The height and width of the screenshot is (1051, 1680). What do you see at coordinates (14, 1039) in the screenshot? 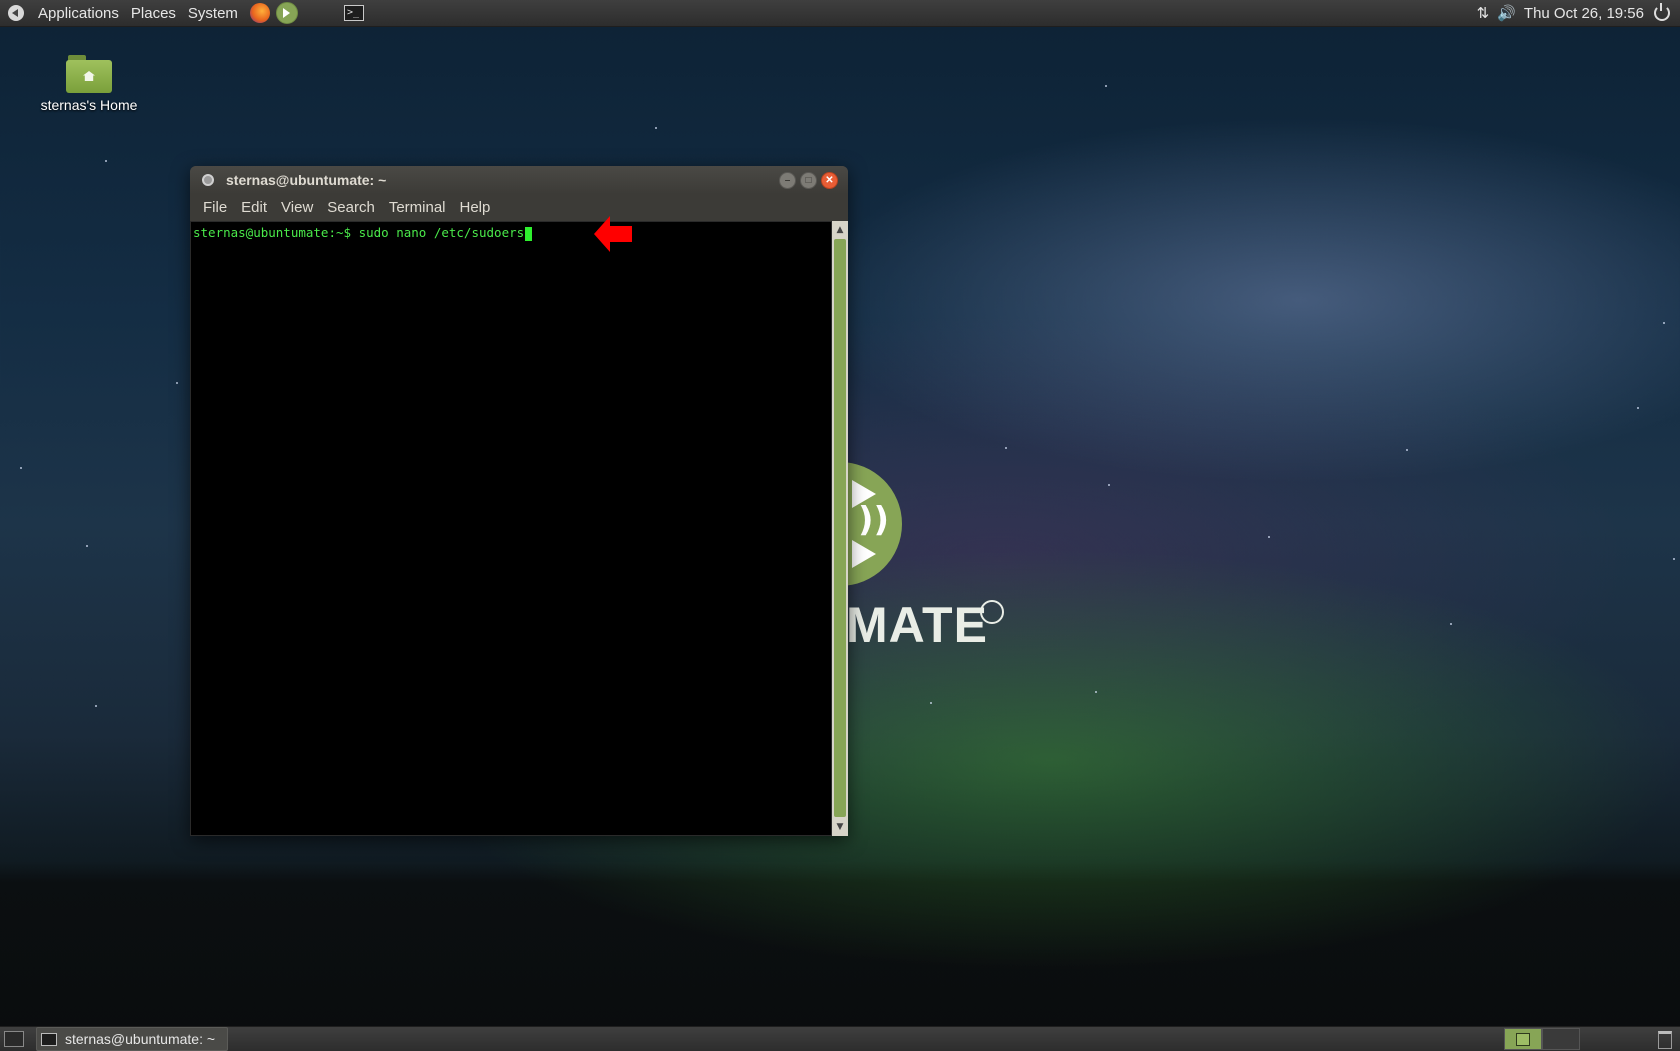
I see `show-desktop-button` at bounding box center [14, 1039].